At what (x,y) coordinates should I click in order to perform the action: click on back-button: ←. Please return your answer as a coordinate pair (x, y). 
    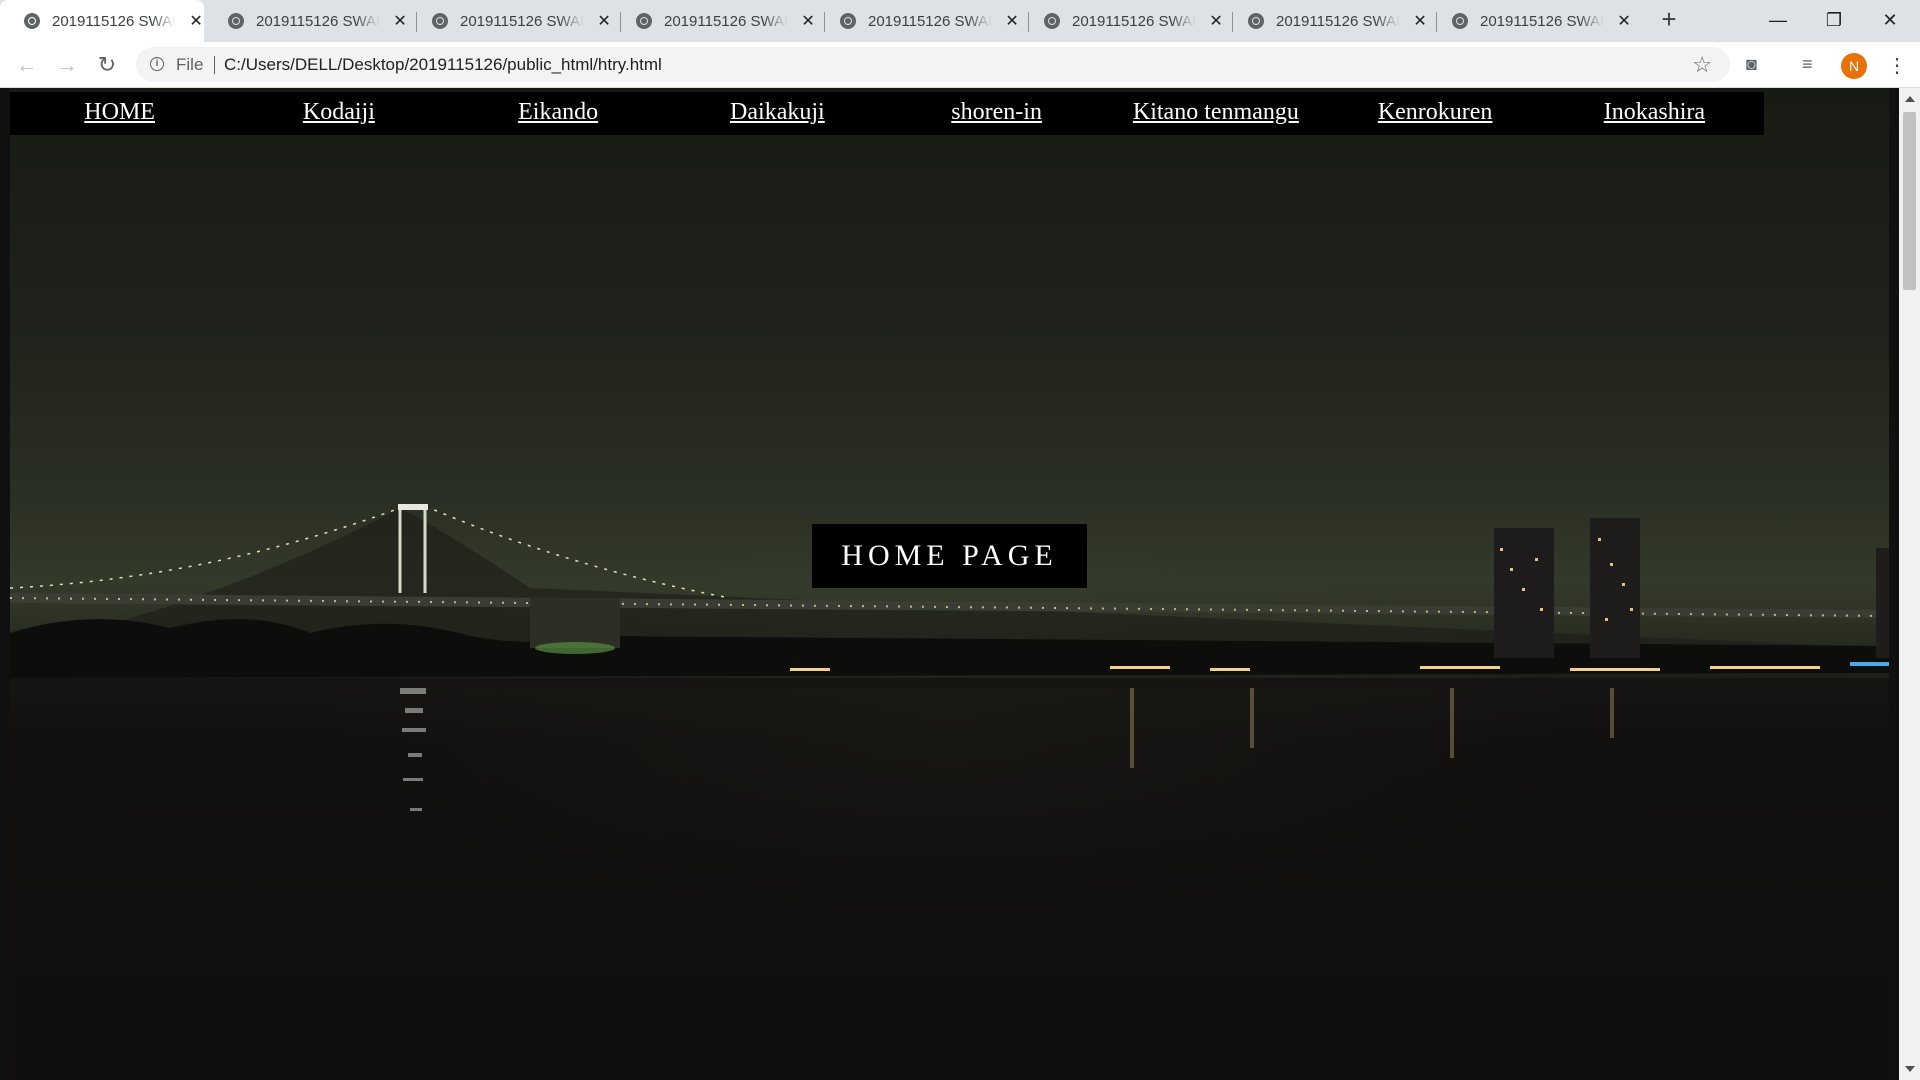
    Looking at the image, I should click on (27, 65).